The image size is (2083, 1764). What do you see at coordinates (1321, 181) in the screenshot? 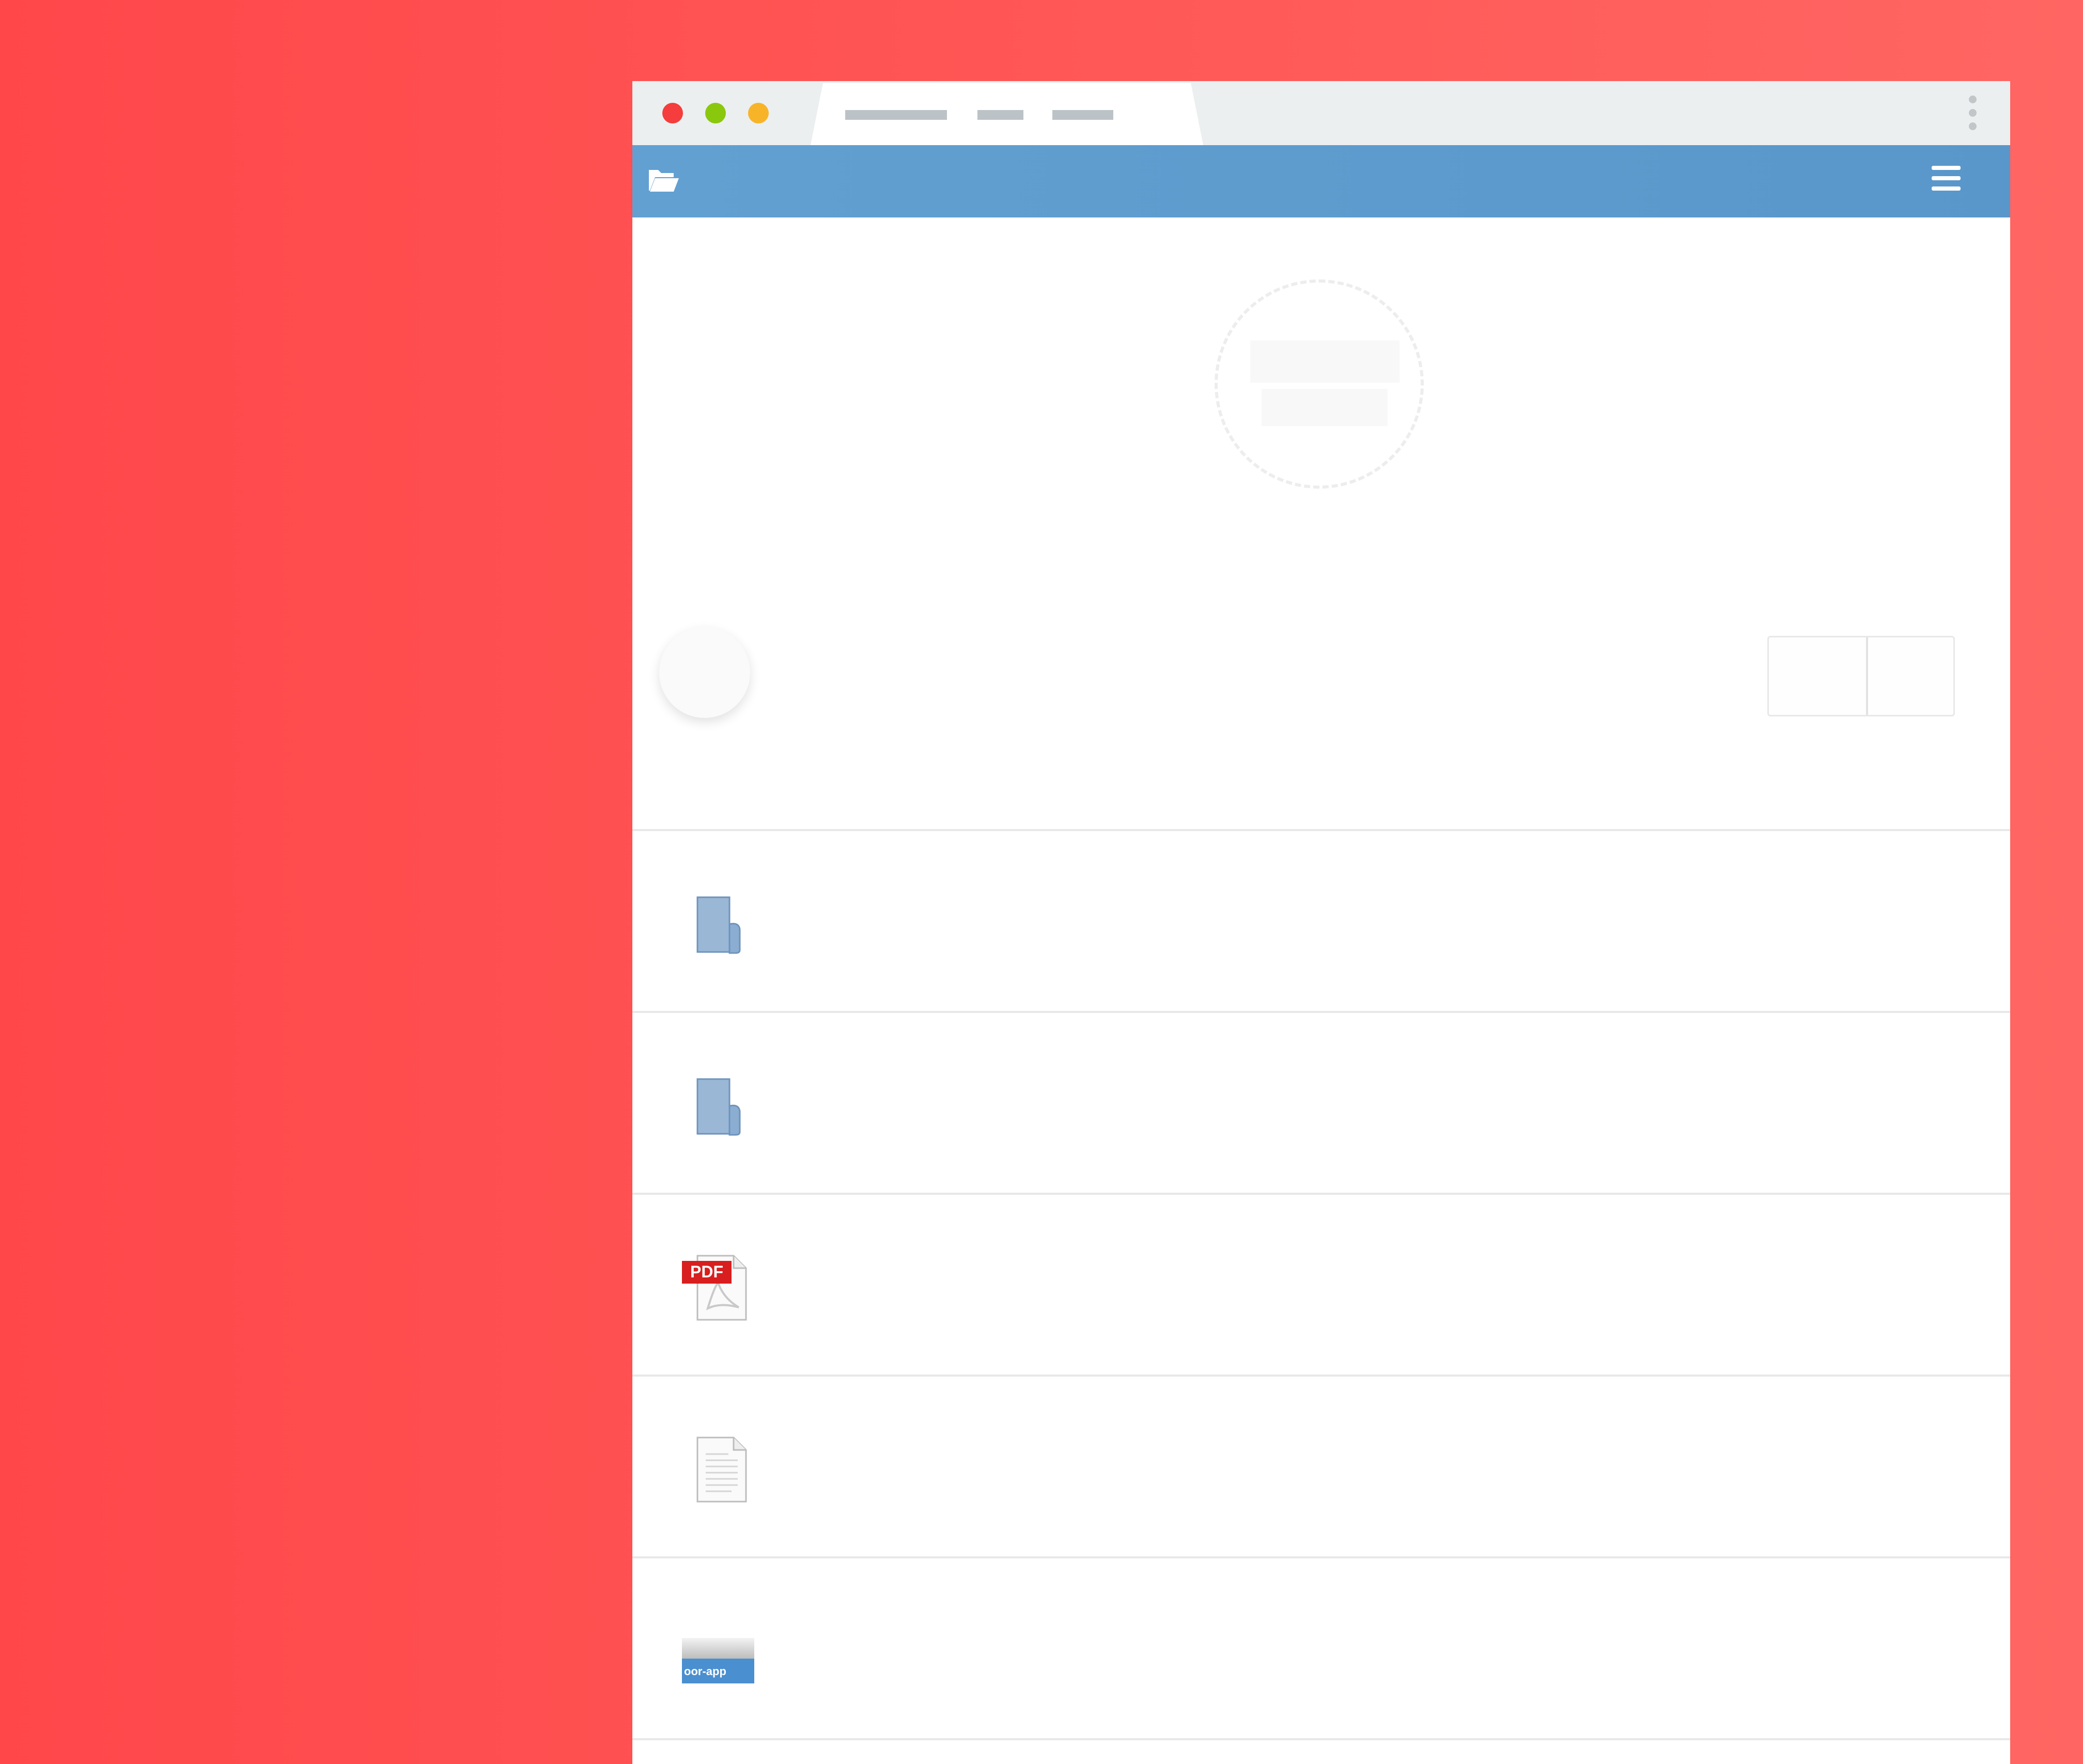
I see `app-header-bar` at bounding box center [1321, 181].